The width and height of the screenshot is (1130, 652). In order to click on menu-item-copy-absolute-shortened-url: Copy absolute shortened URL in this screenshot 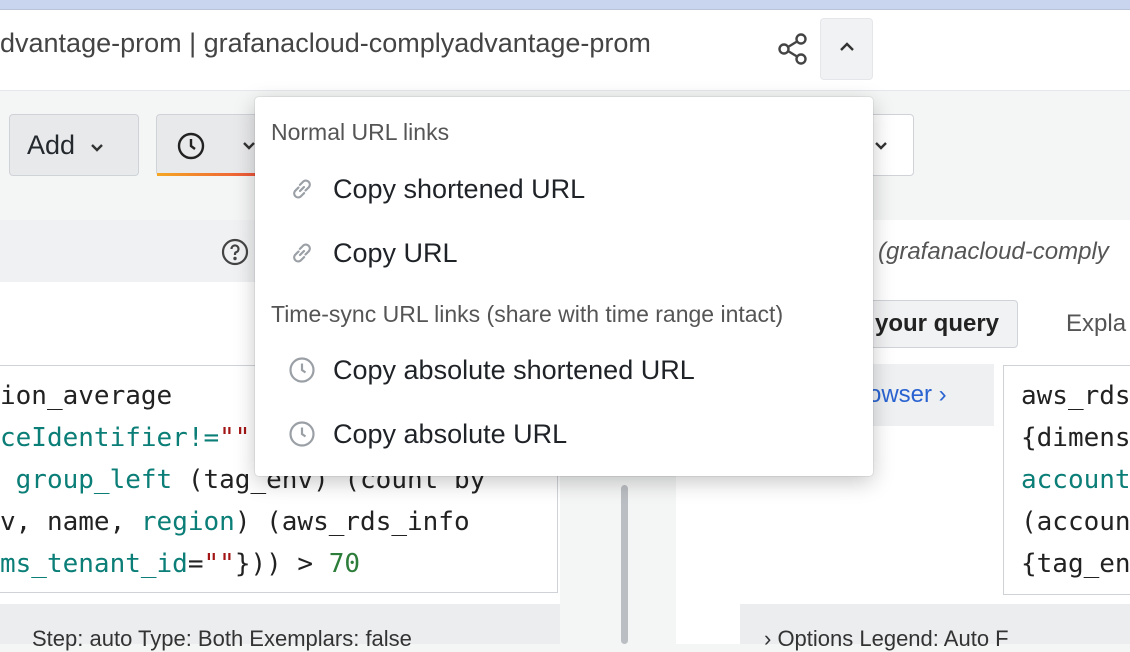, I will do `click(564, 370)`.